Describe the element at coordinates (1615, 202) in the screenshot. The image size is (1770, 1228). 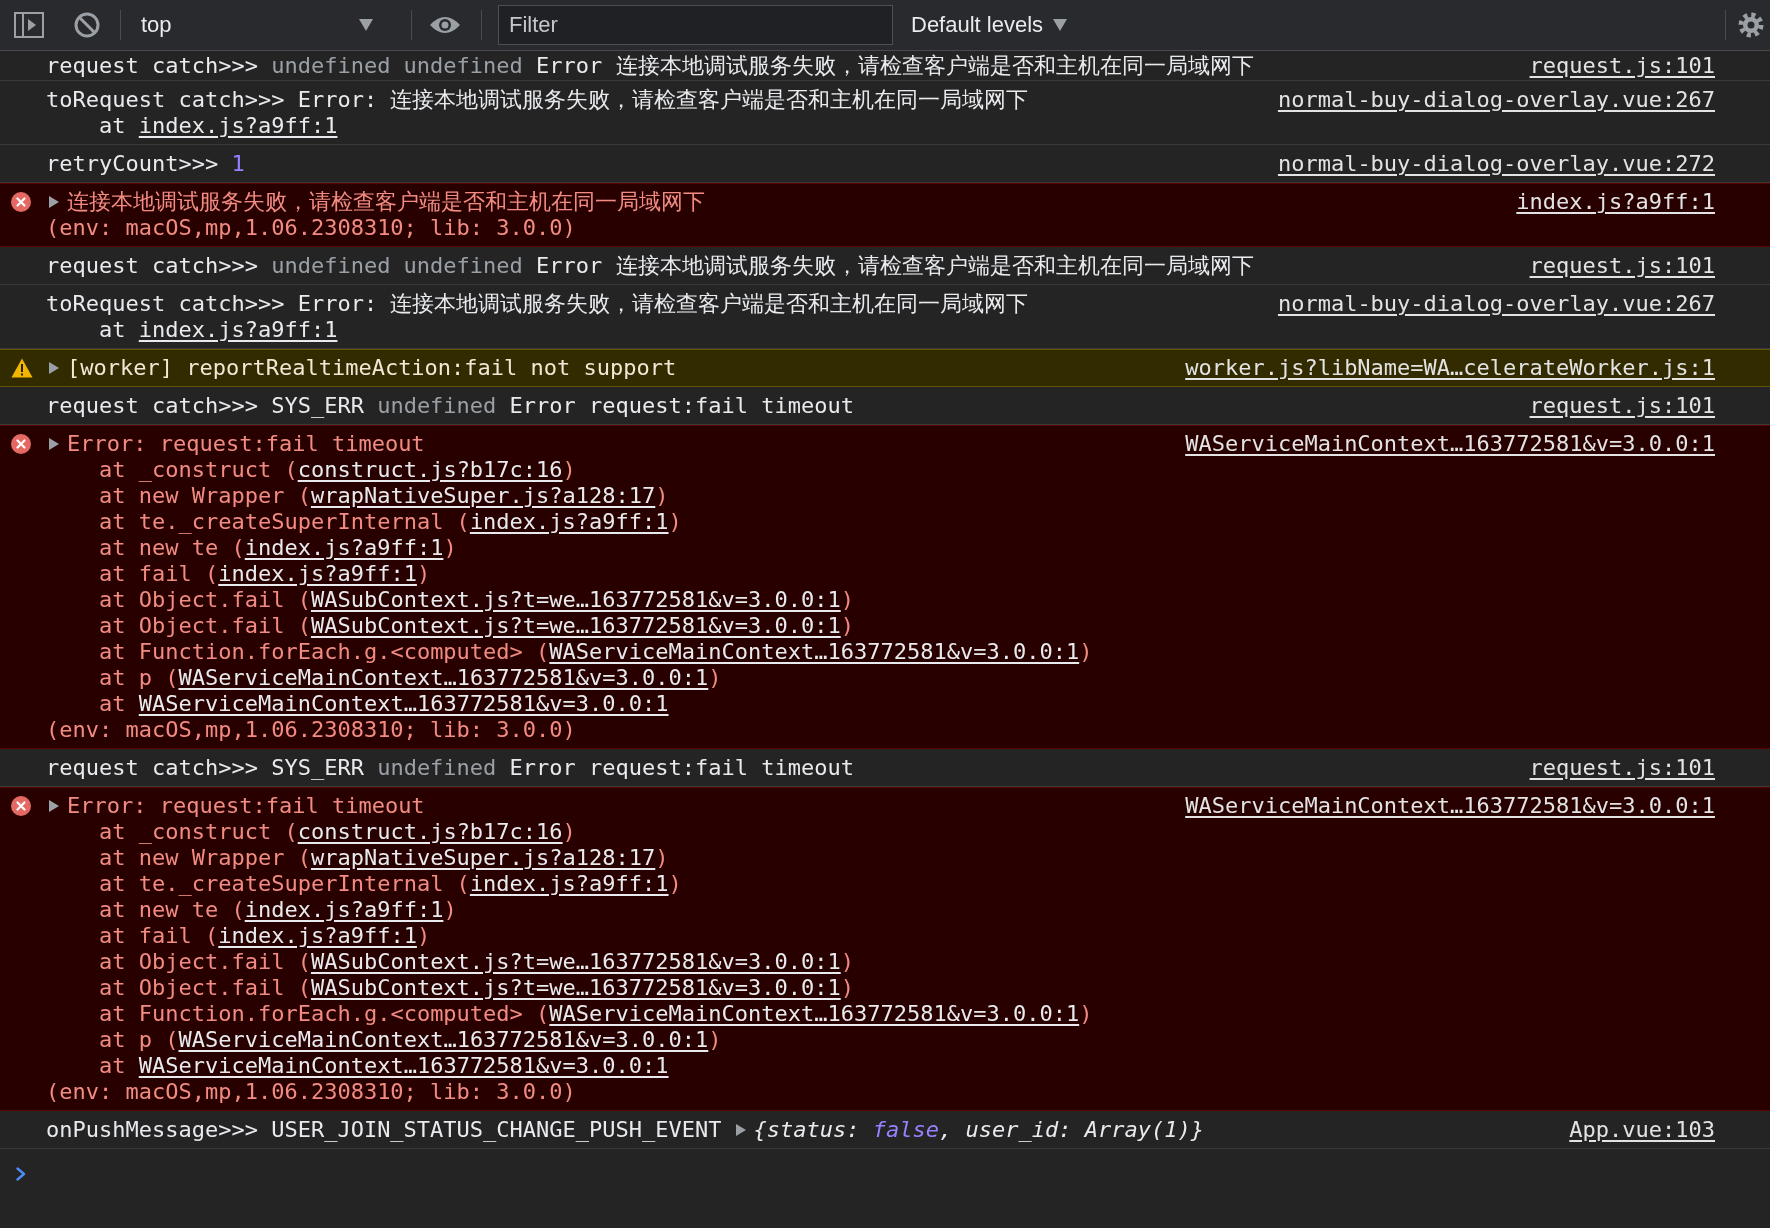
I see `source-link: index.js?a9ff:1` at that location.